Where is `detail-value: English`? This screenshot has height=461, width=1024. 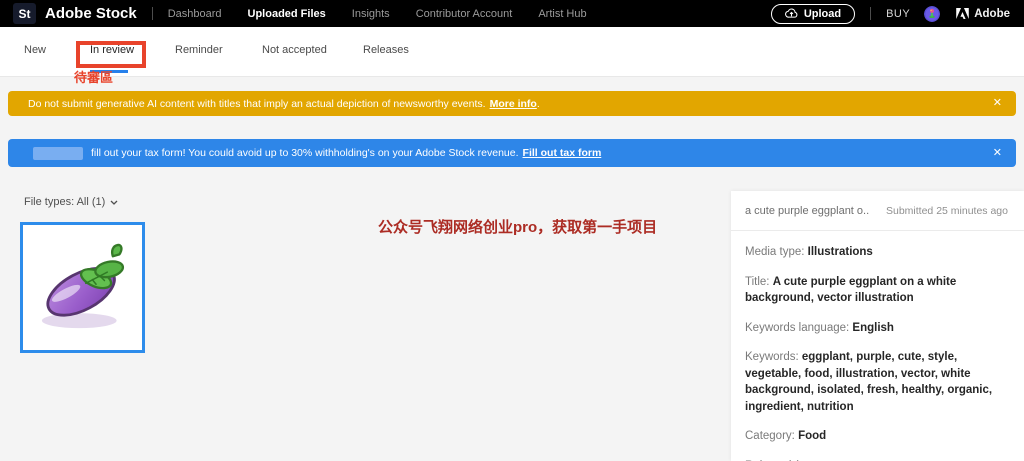
detail-value: English is located at coordinates (873, 327).